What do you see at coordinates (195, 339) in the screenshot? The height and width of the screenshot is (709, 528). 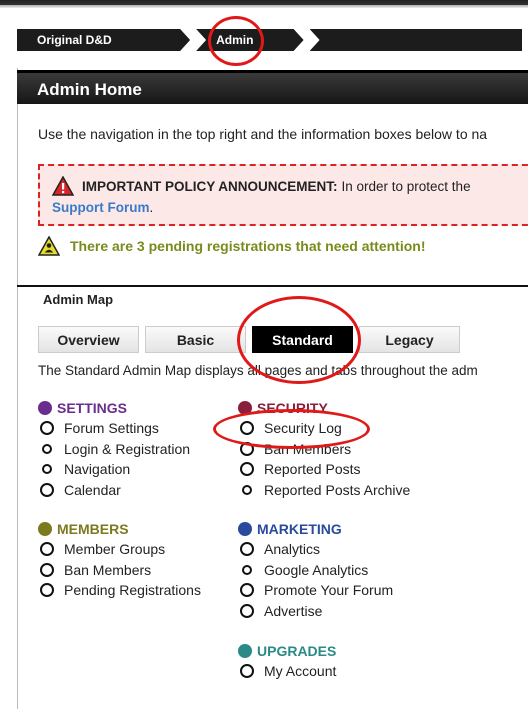 I see `tab-basic: Basic` at bounding box center [195, 339].